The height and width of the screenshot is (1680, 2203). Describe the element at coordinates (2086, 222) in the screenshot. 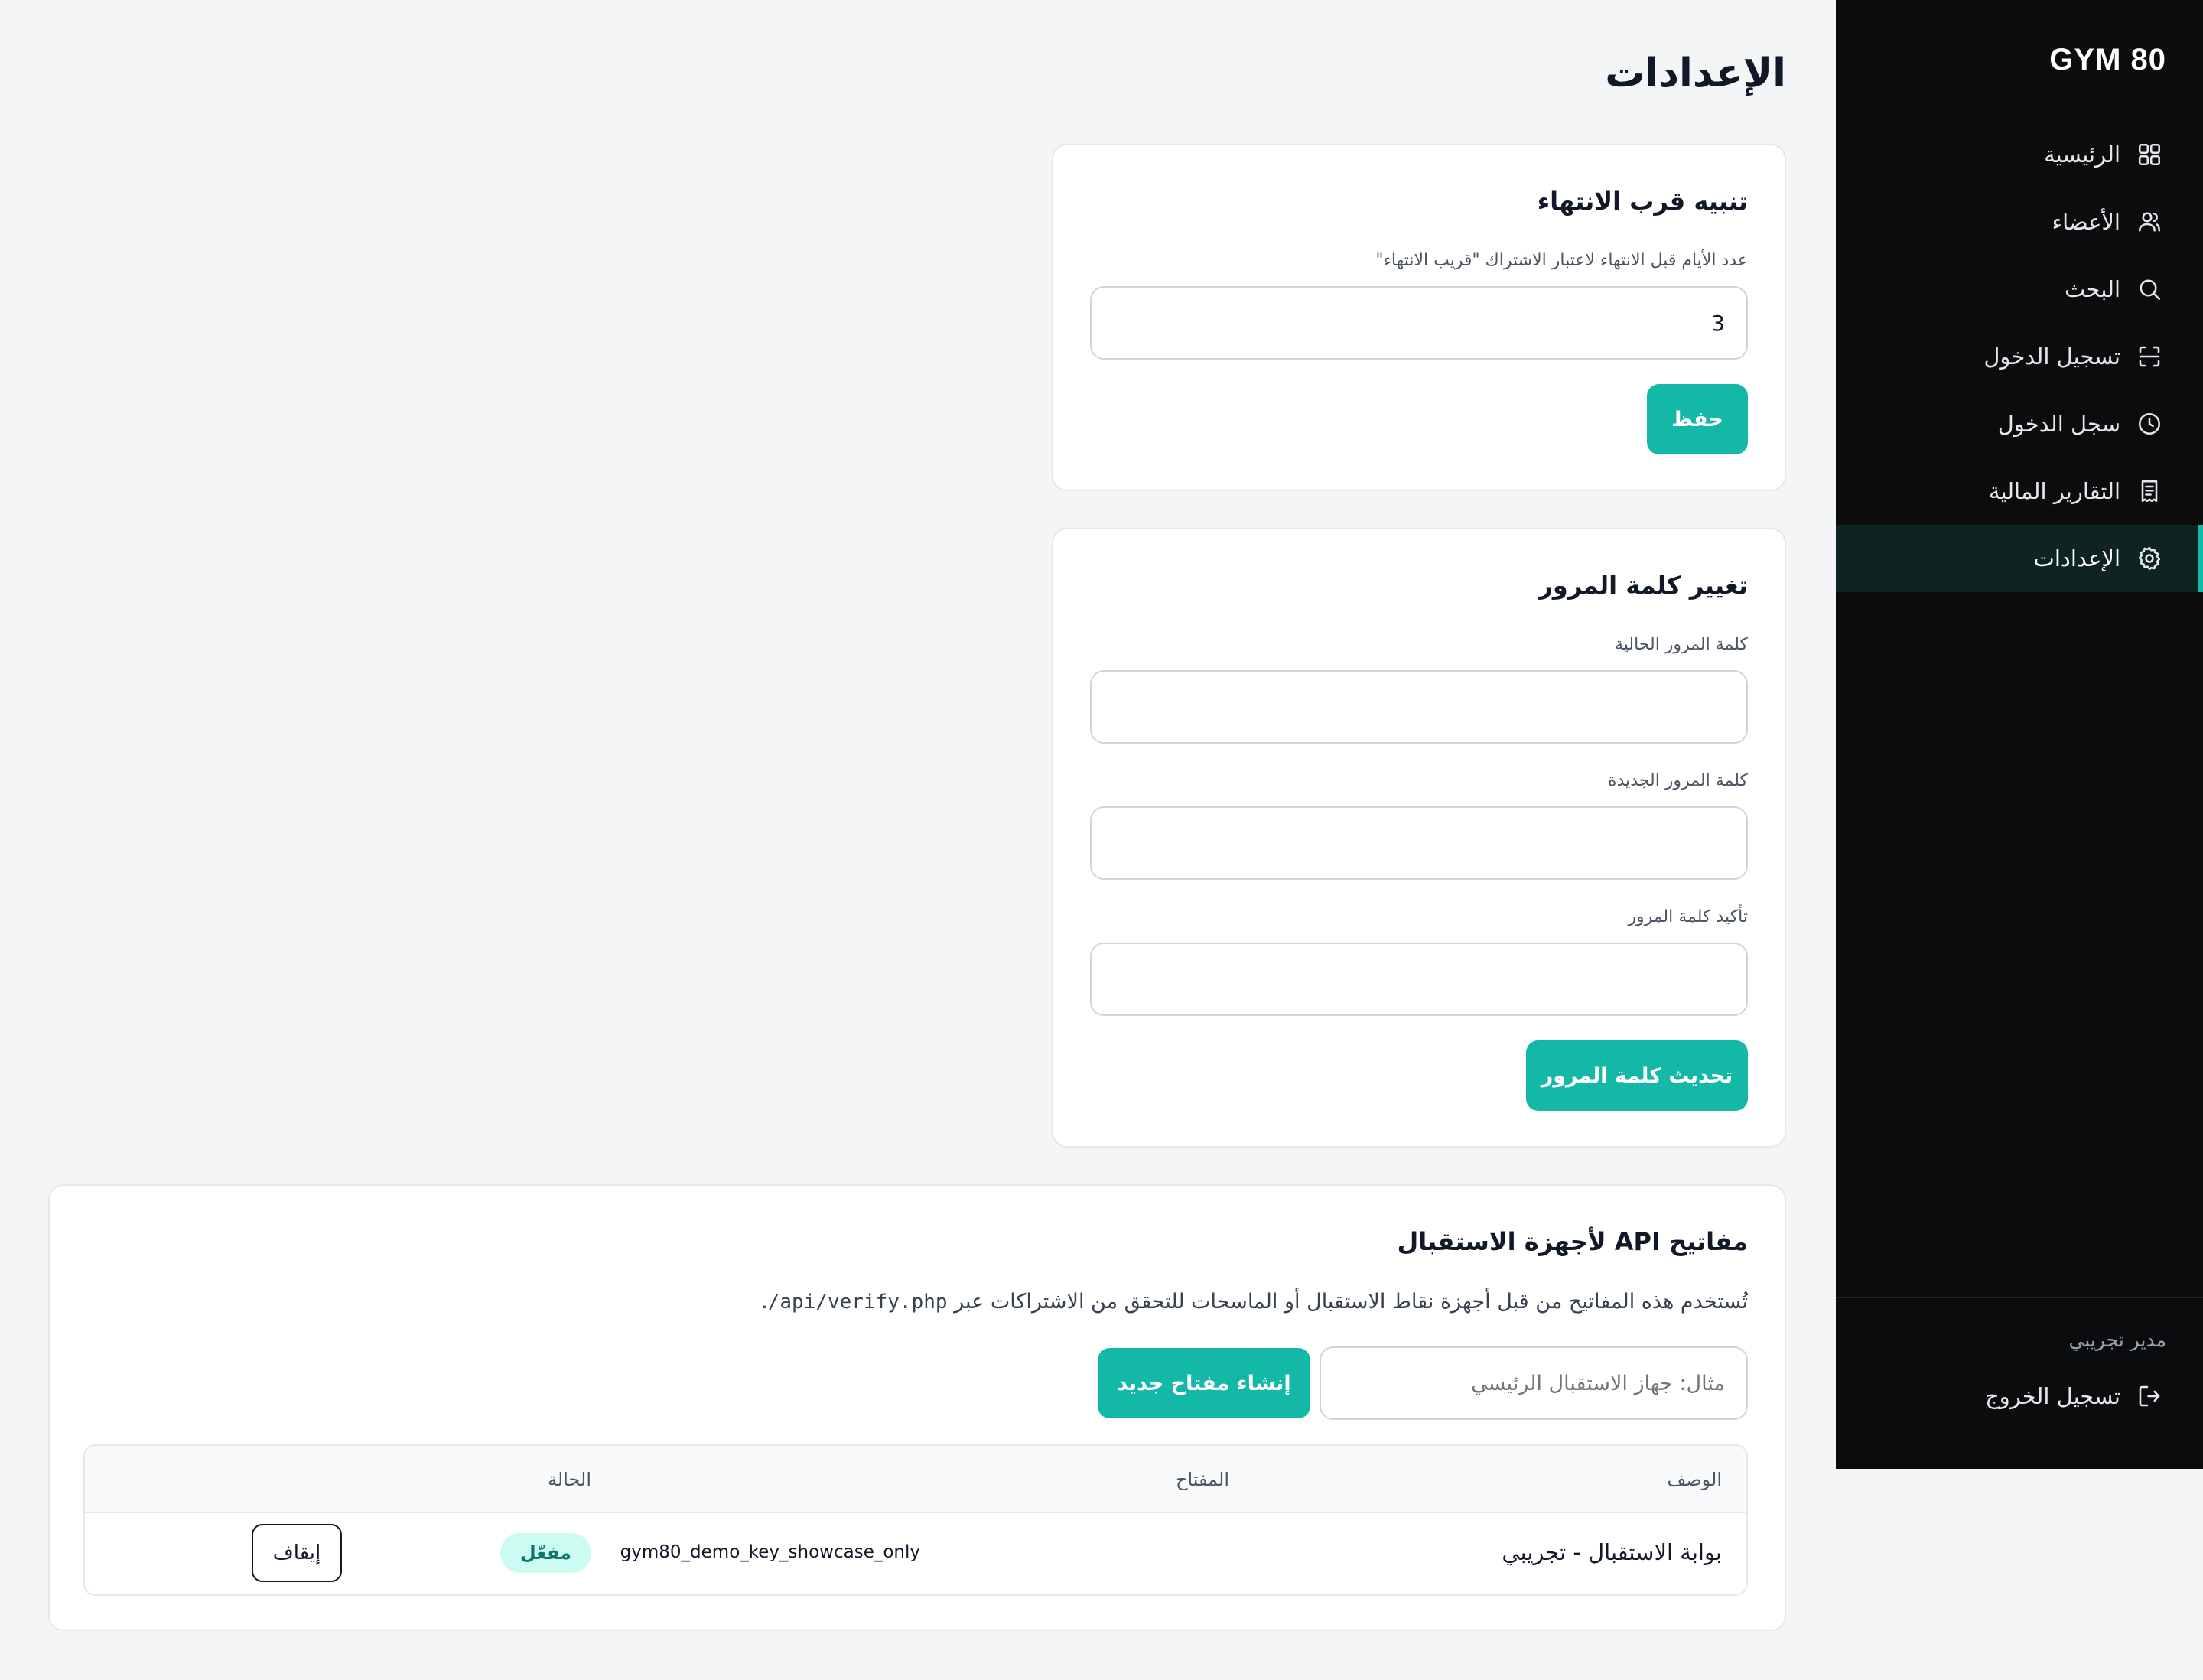

I see `sidebar-item-label: الأعضاء` at that location.